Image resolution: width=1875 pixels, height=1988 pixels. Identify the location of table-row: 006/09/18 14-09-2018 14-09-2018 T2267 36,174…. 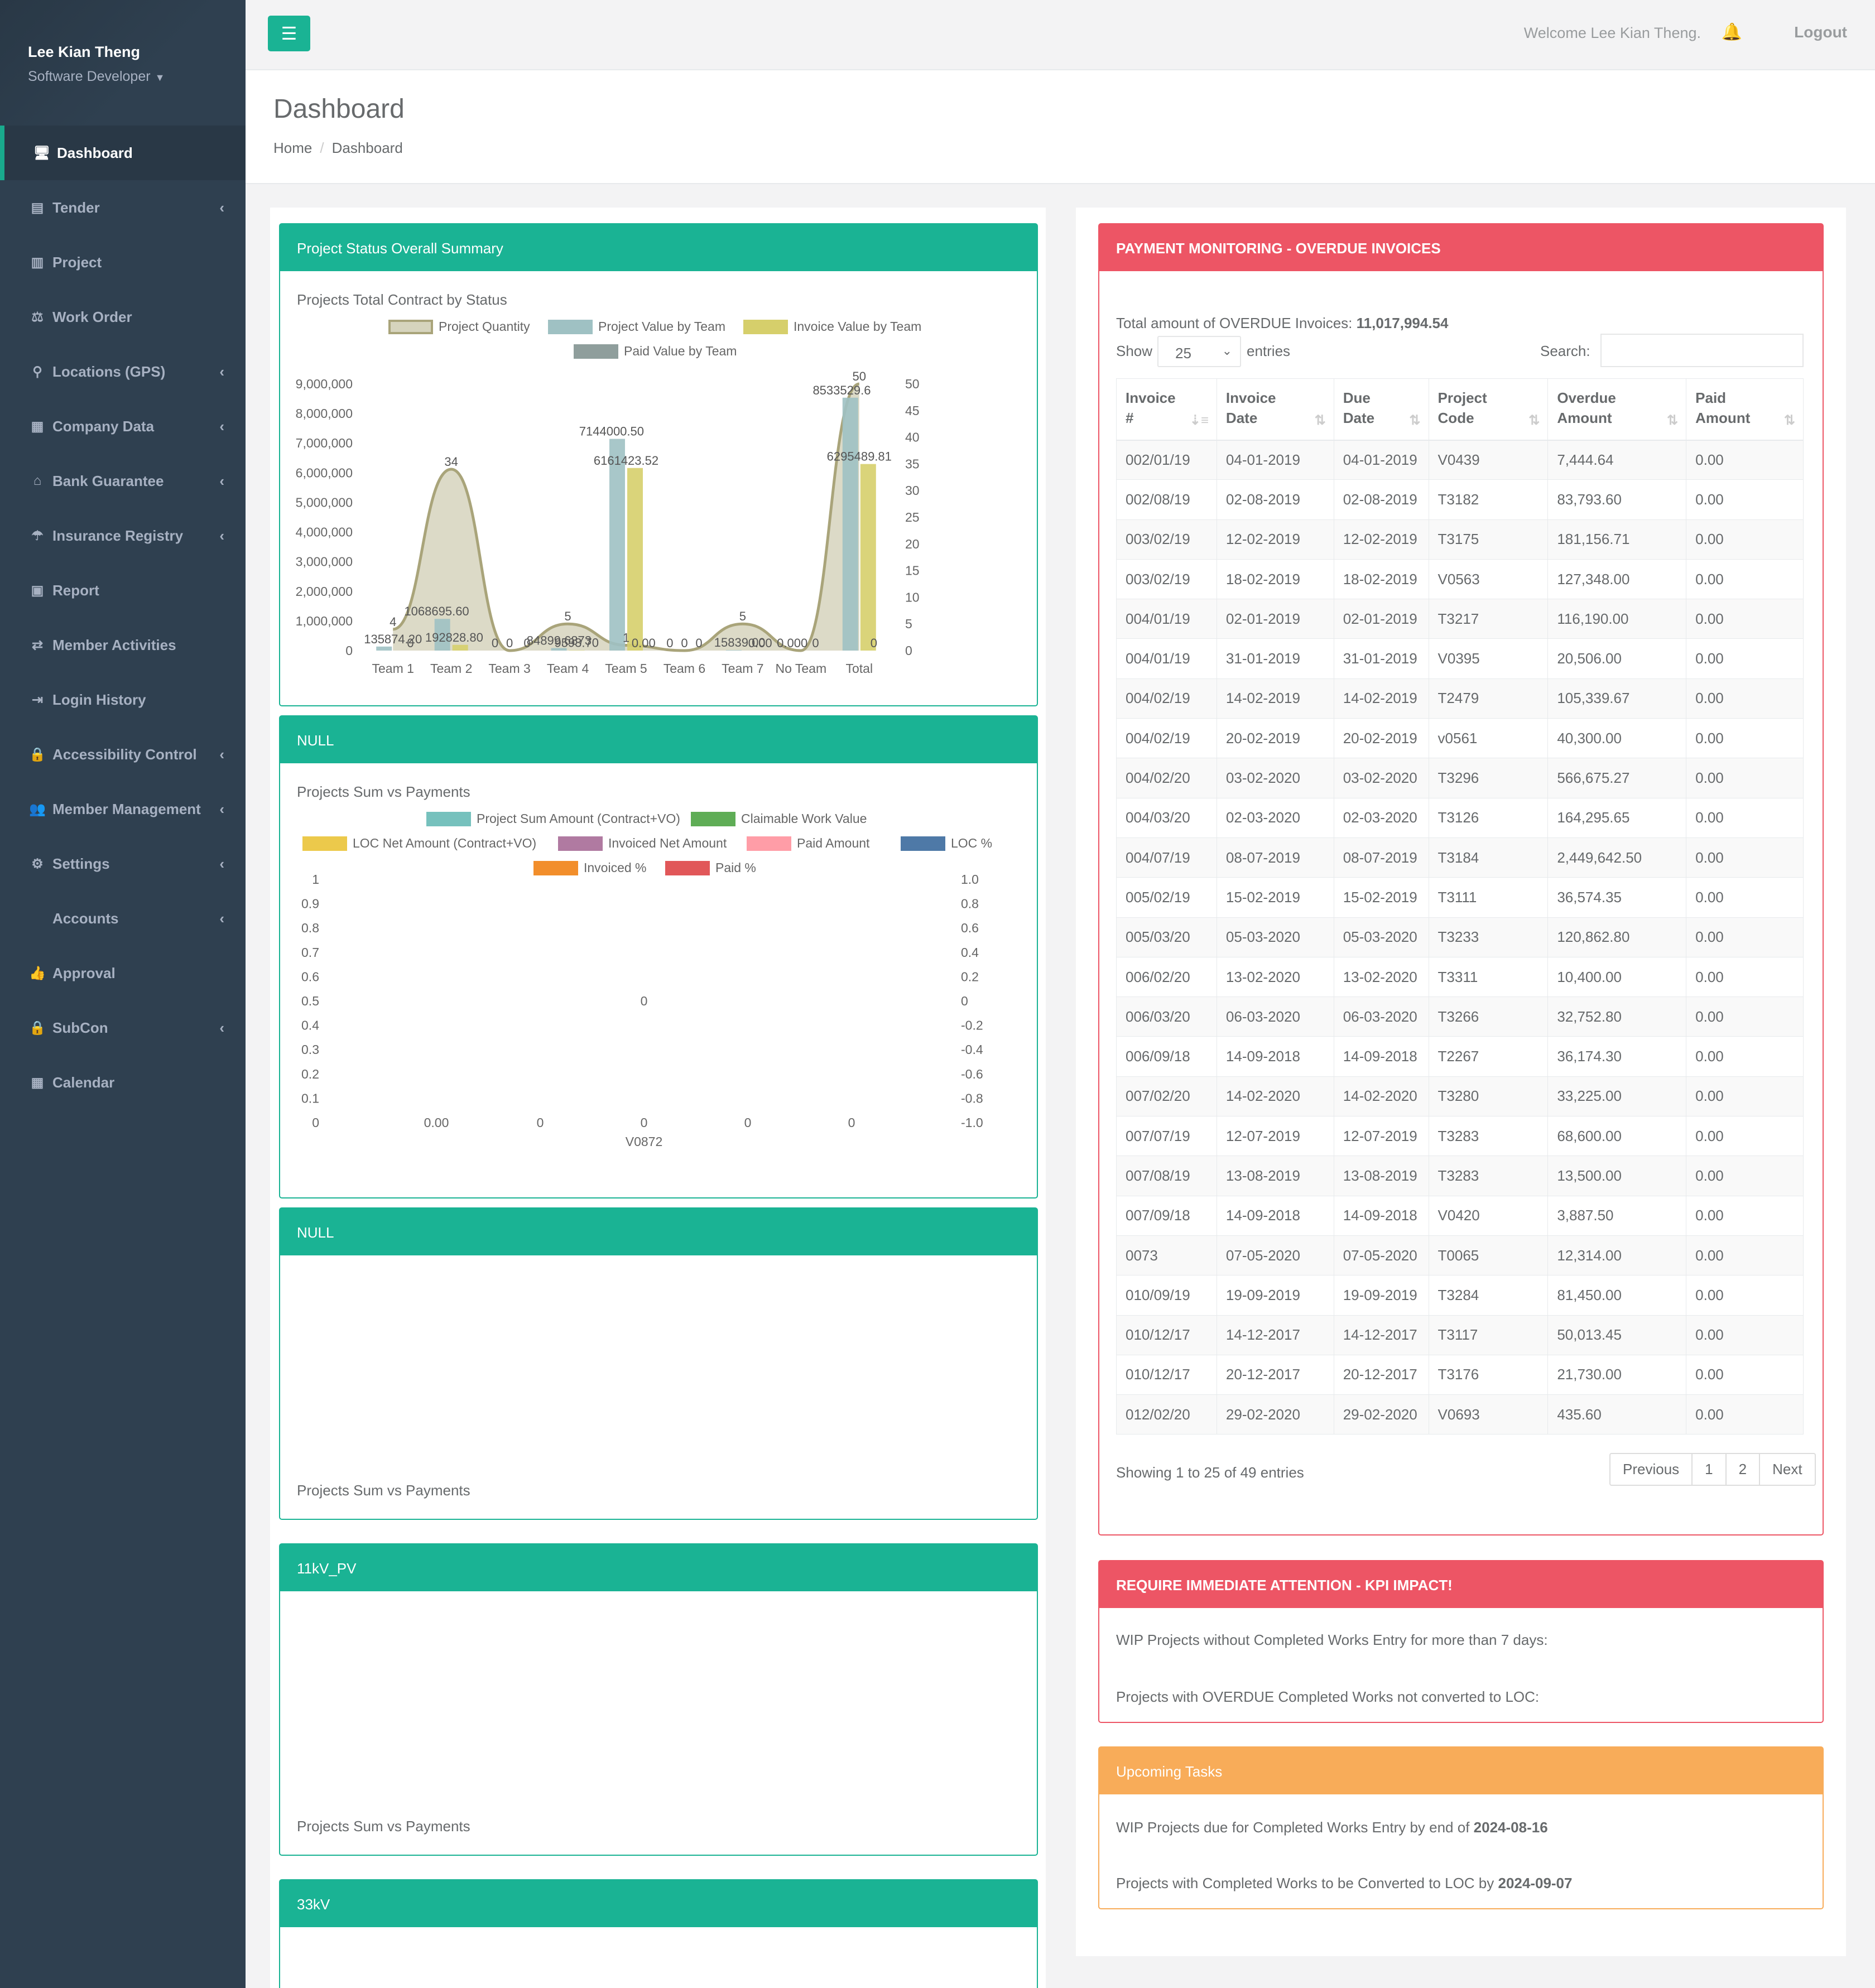
(1460, 1056).